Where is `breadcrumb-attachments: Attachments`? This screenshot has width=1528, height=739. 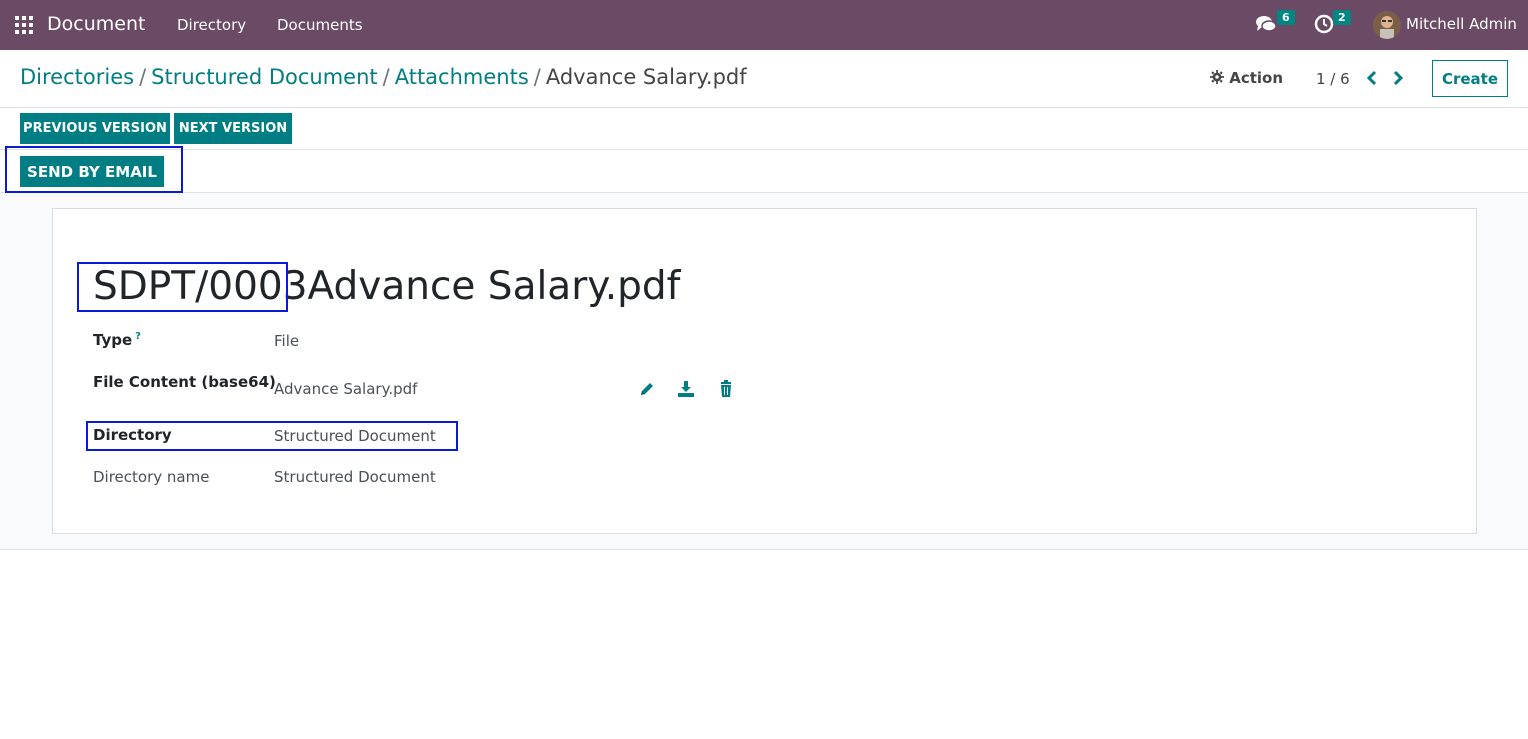 breadcrumb-attachments: Attachments is located at coordinates (462, 77).